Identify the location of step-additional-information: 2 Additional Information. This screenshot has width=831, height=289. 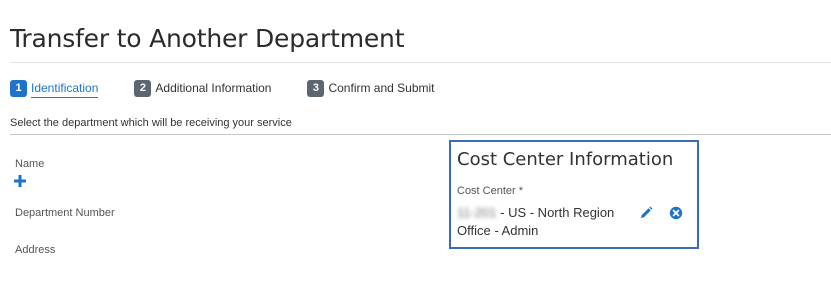
(203, 88).